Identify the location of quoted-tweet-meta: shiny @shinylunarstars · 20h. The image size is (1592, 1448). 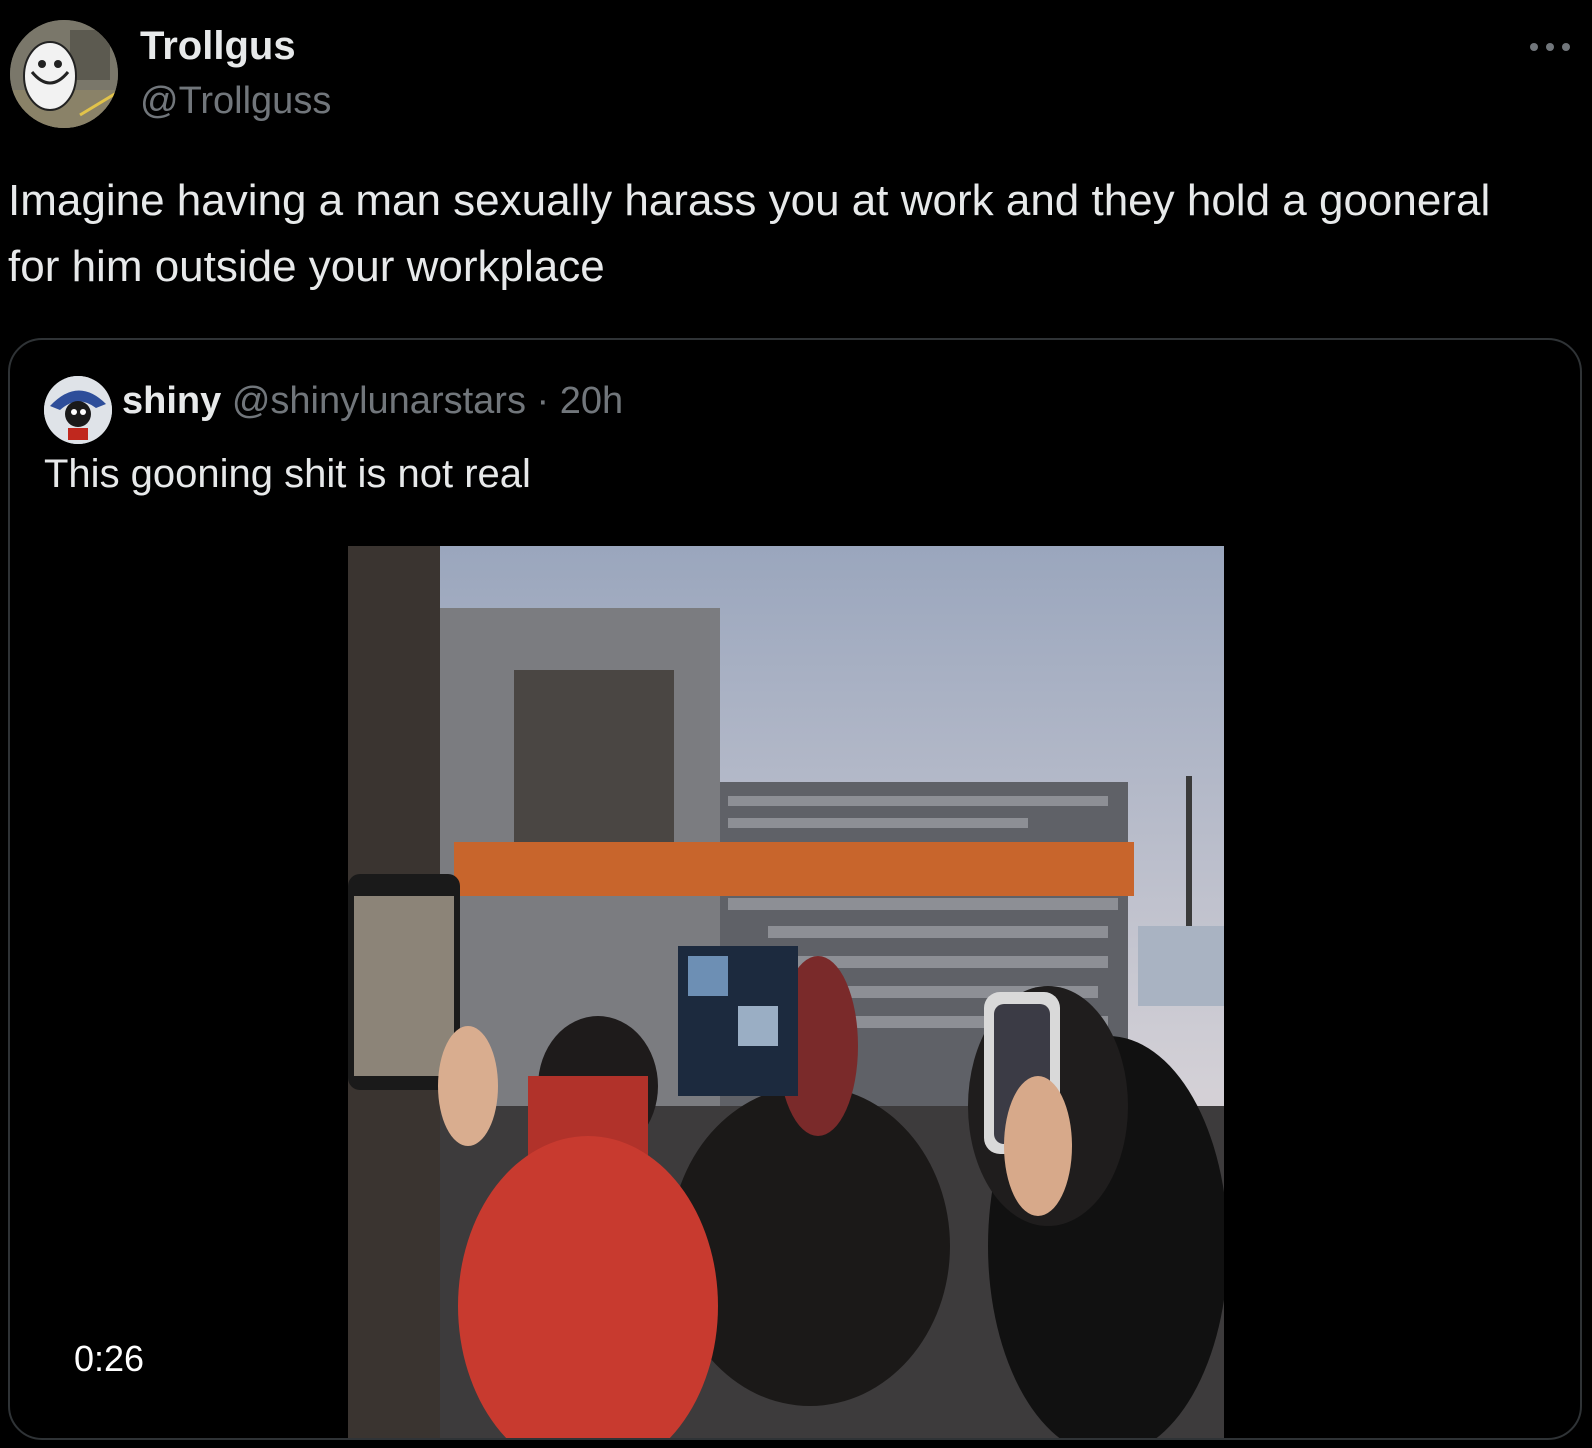
(372, 401).